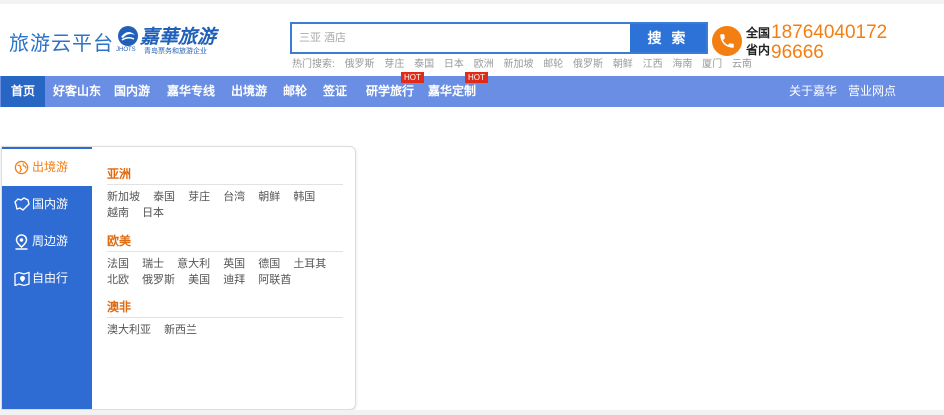 The width and height of the screenshot is (944, 415). What do you see at coordinates (313, 64) in the screenshot?
I see `hot-search-label: 热门搜索:` at bounding box center [313, 64].